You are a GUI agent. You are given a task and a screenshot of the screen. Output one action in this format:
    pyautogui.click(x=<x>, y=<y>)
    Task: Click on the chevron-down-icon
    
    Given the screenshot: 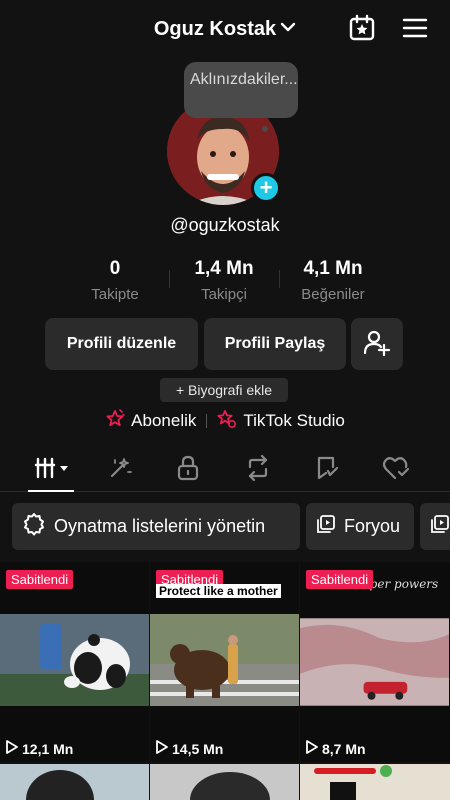 What is the action you would take?
    pyautogui.click(x=288, y=29)
    